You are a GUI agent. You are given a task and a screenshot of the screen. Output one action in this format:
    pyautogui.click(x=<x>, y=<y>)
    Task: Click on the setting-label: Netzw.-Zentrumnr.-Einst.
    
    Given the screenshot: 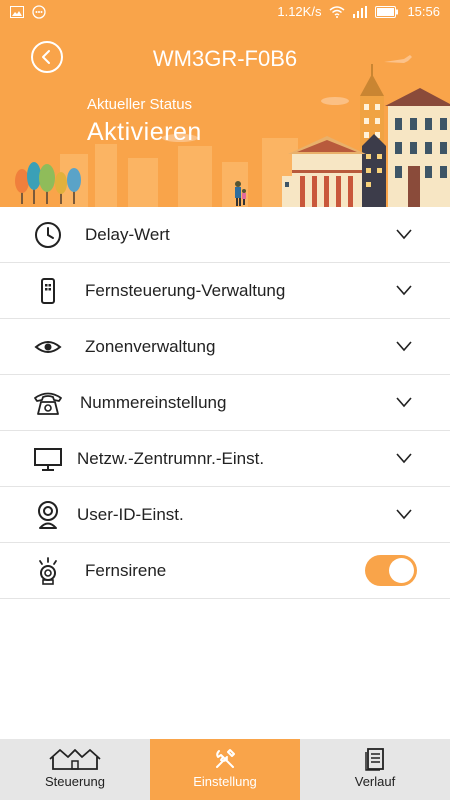 What is the action you would take?
    pyautogui.click(x=171, y=458)
    